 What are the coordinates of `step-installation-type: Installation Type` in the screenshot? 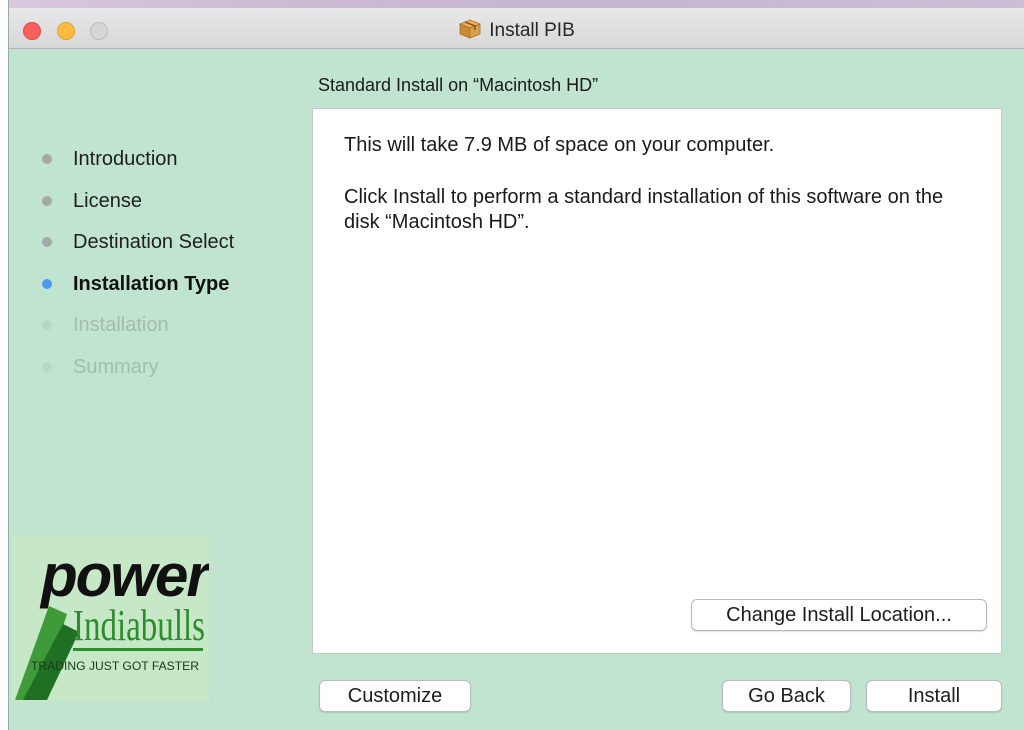 It's located at (136, 290).